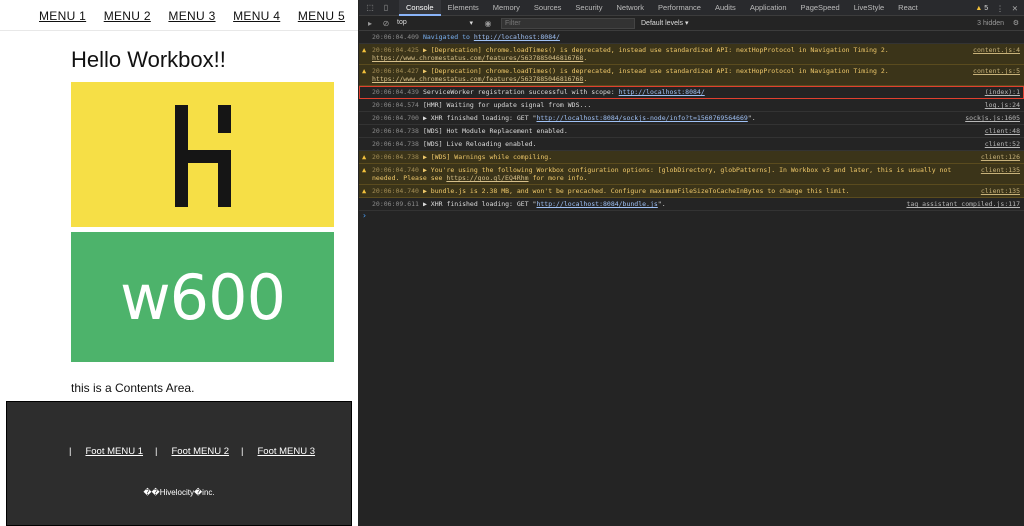 The height and width of the screenshot is (526, 1024). What do you see at coordinates (568, 23) in the screenshot?
I see `filter-input: Filter` at bounding box center [568, 23].